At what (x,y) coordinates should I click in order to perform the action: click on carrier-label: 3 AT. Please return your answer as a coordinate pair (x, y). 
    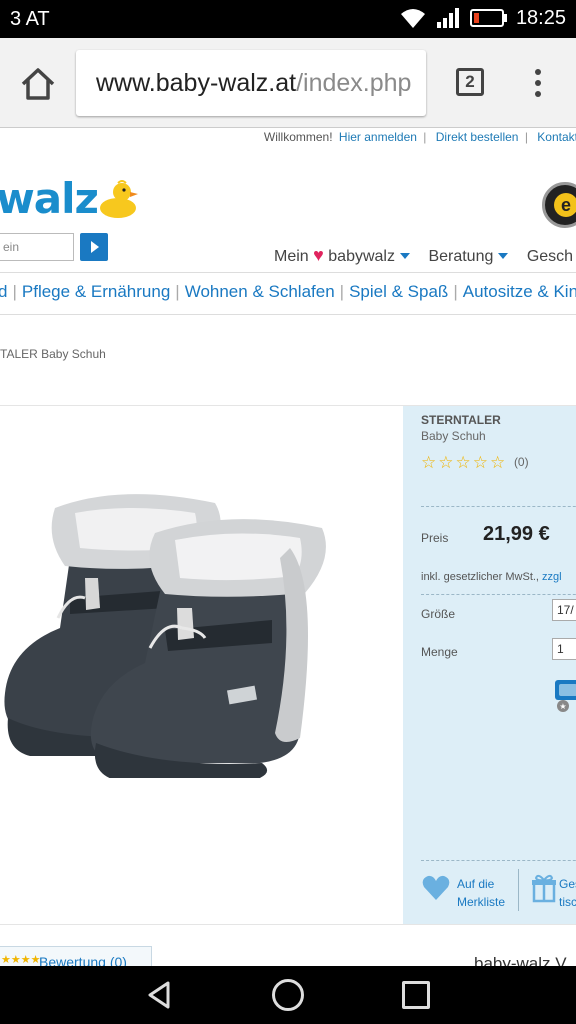
    Looking at the image, I should click on (30, 19).